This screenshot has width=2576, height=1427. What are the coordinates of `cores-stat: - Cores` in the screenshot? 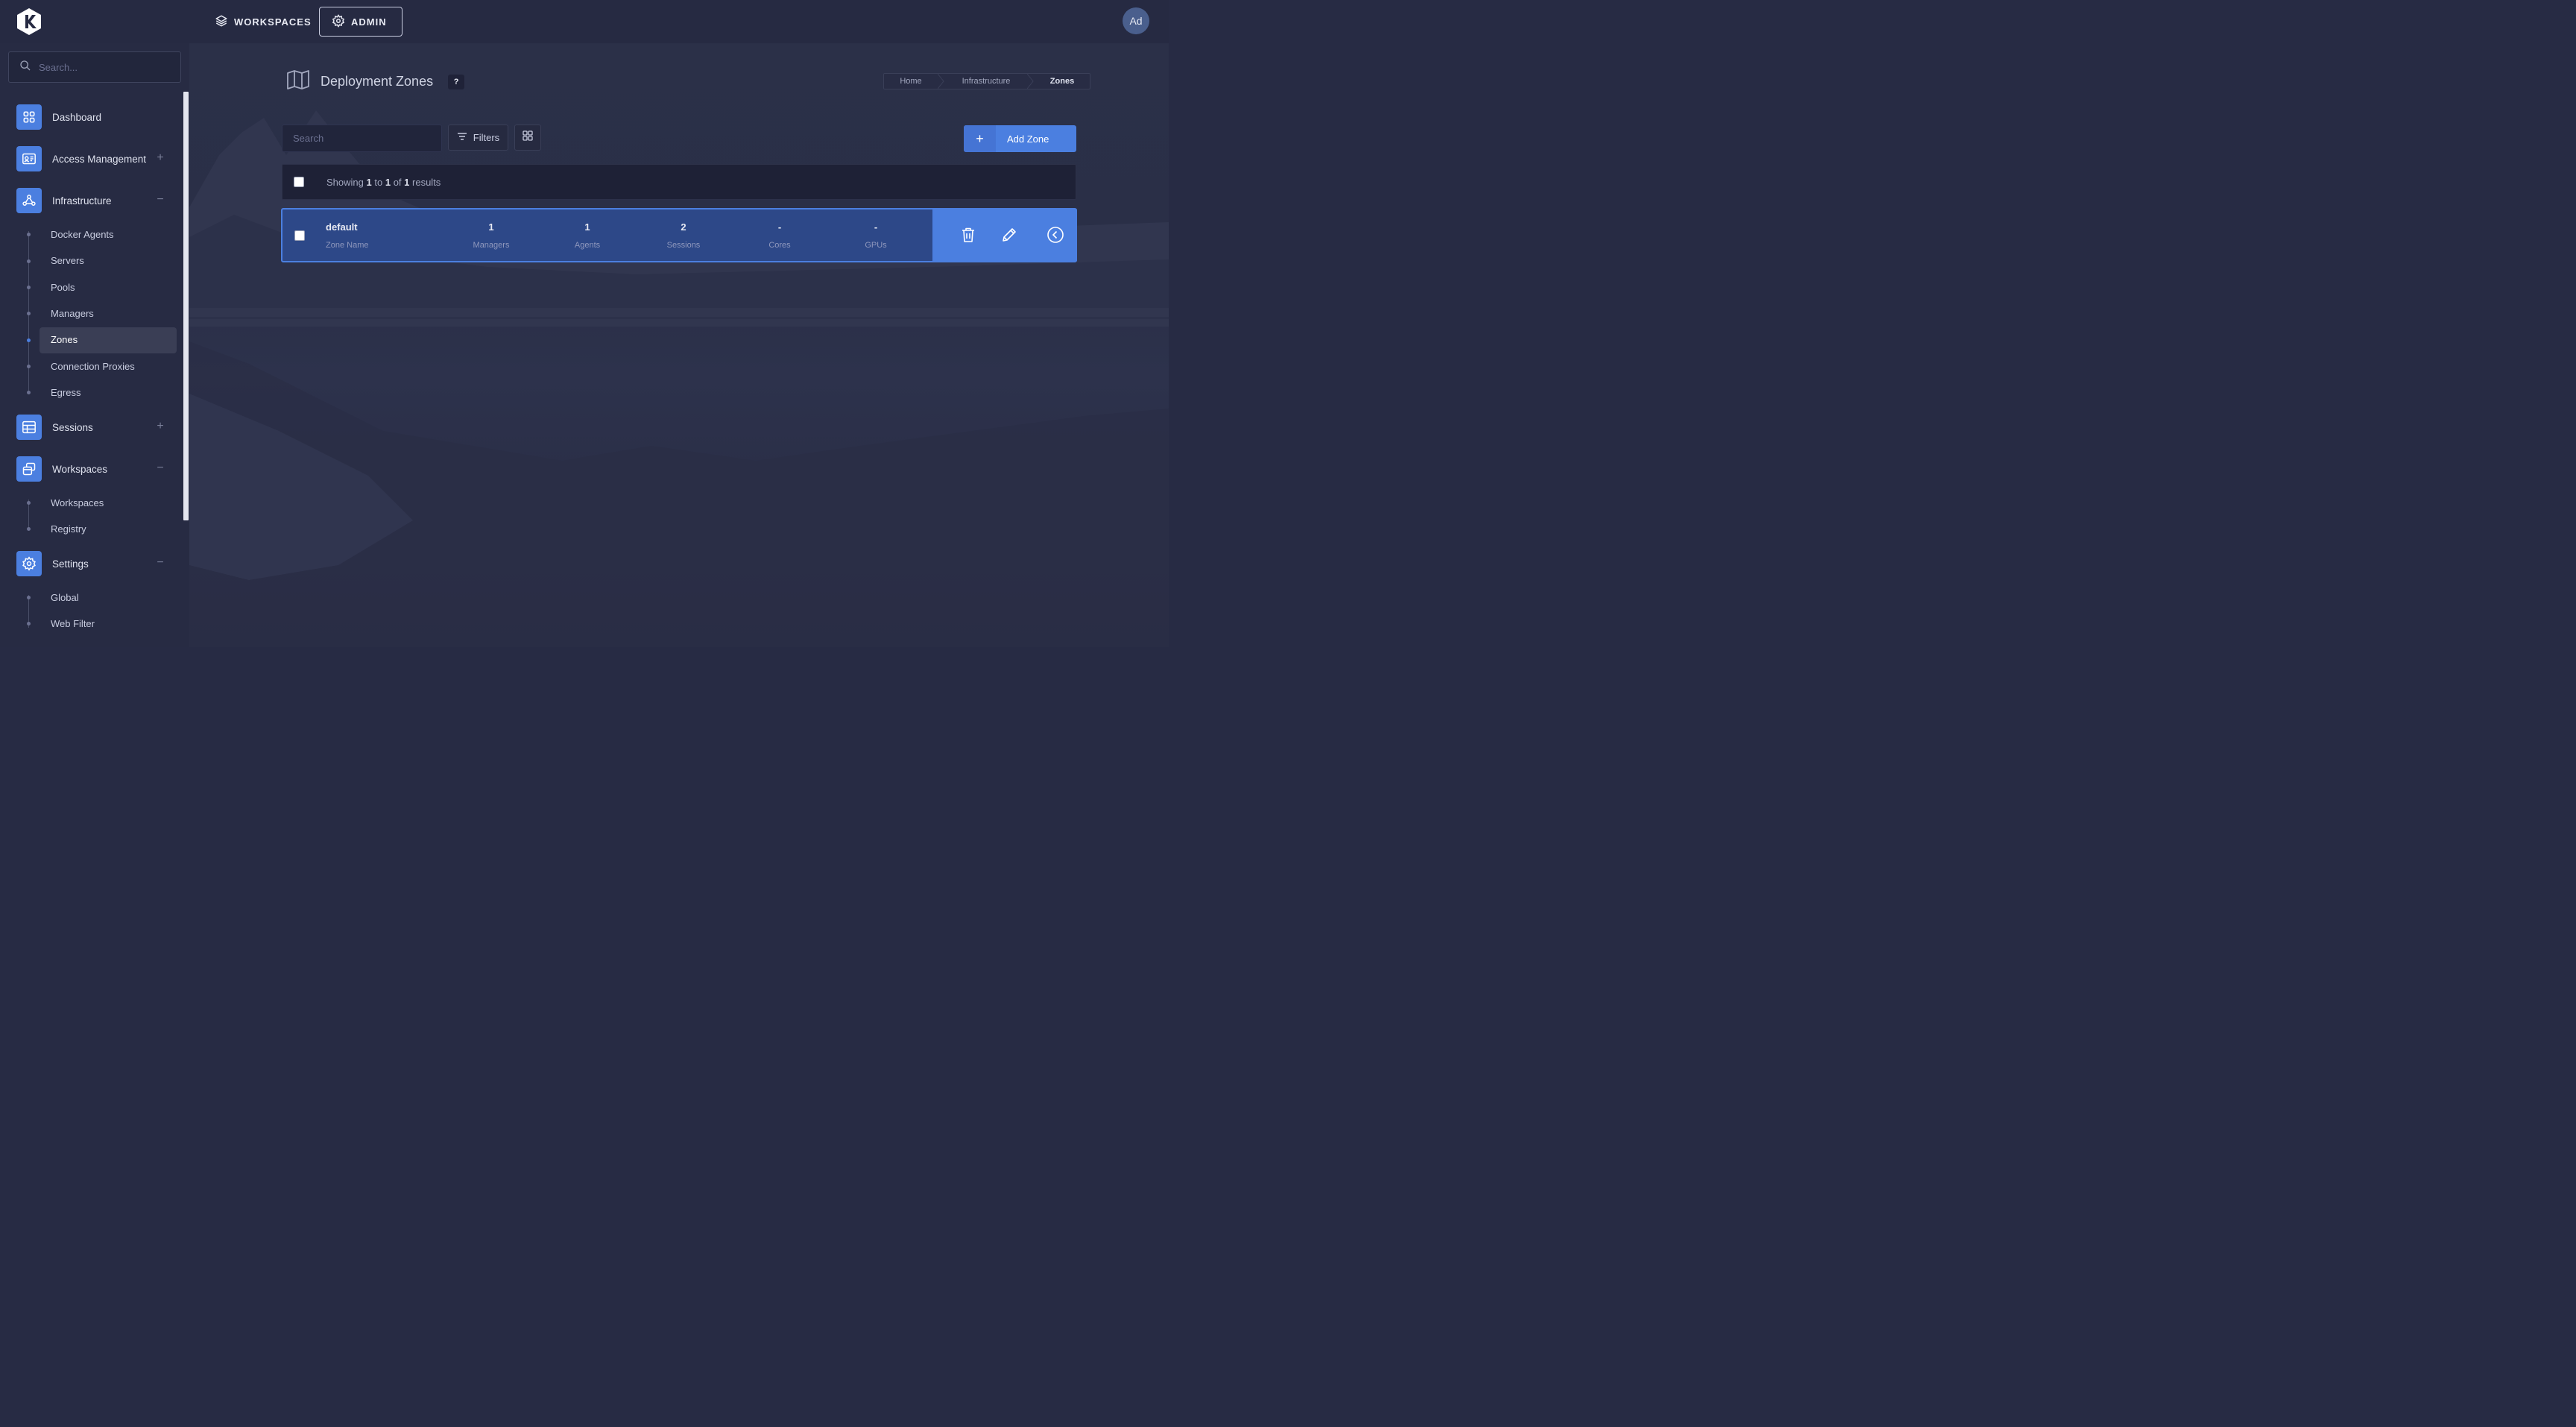 It's located at (779, 235).